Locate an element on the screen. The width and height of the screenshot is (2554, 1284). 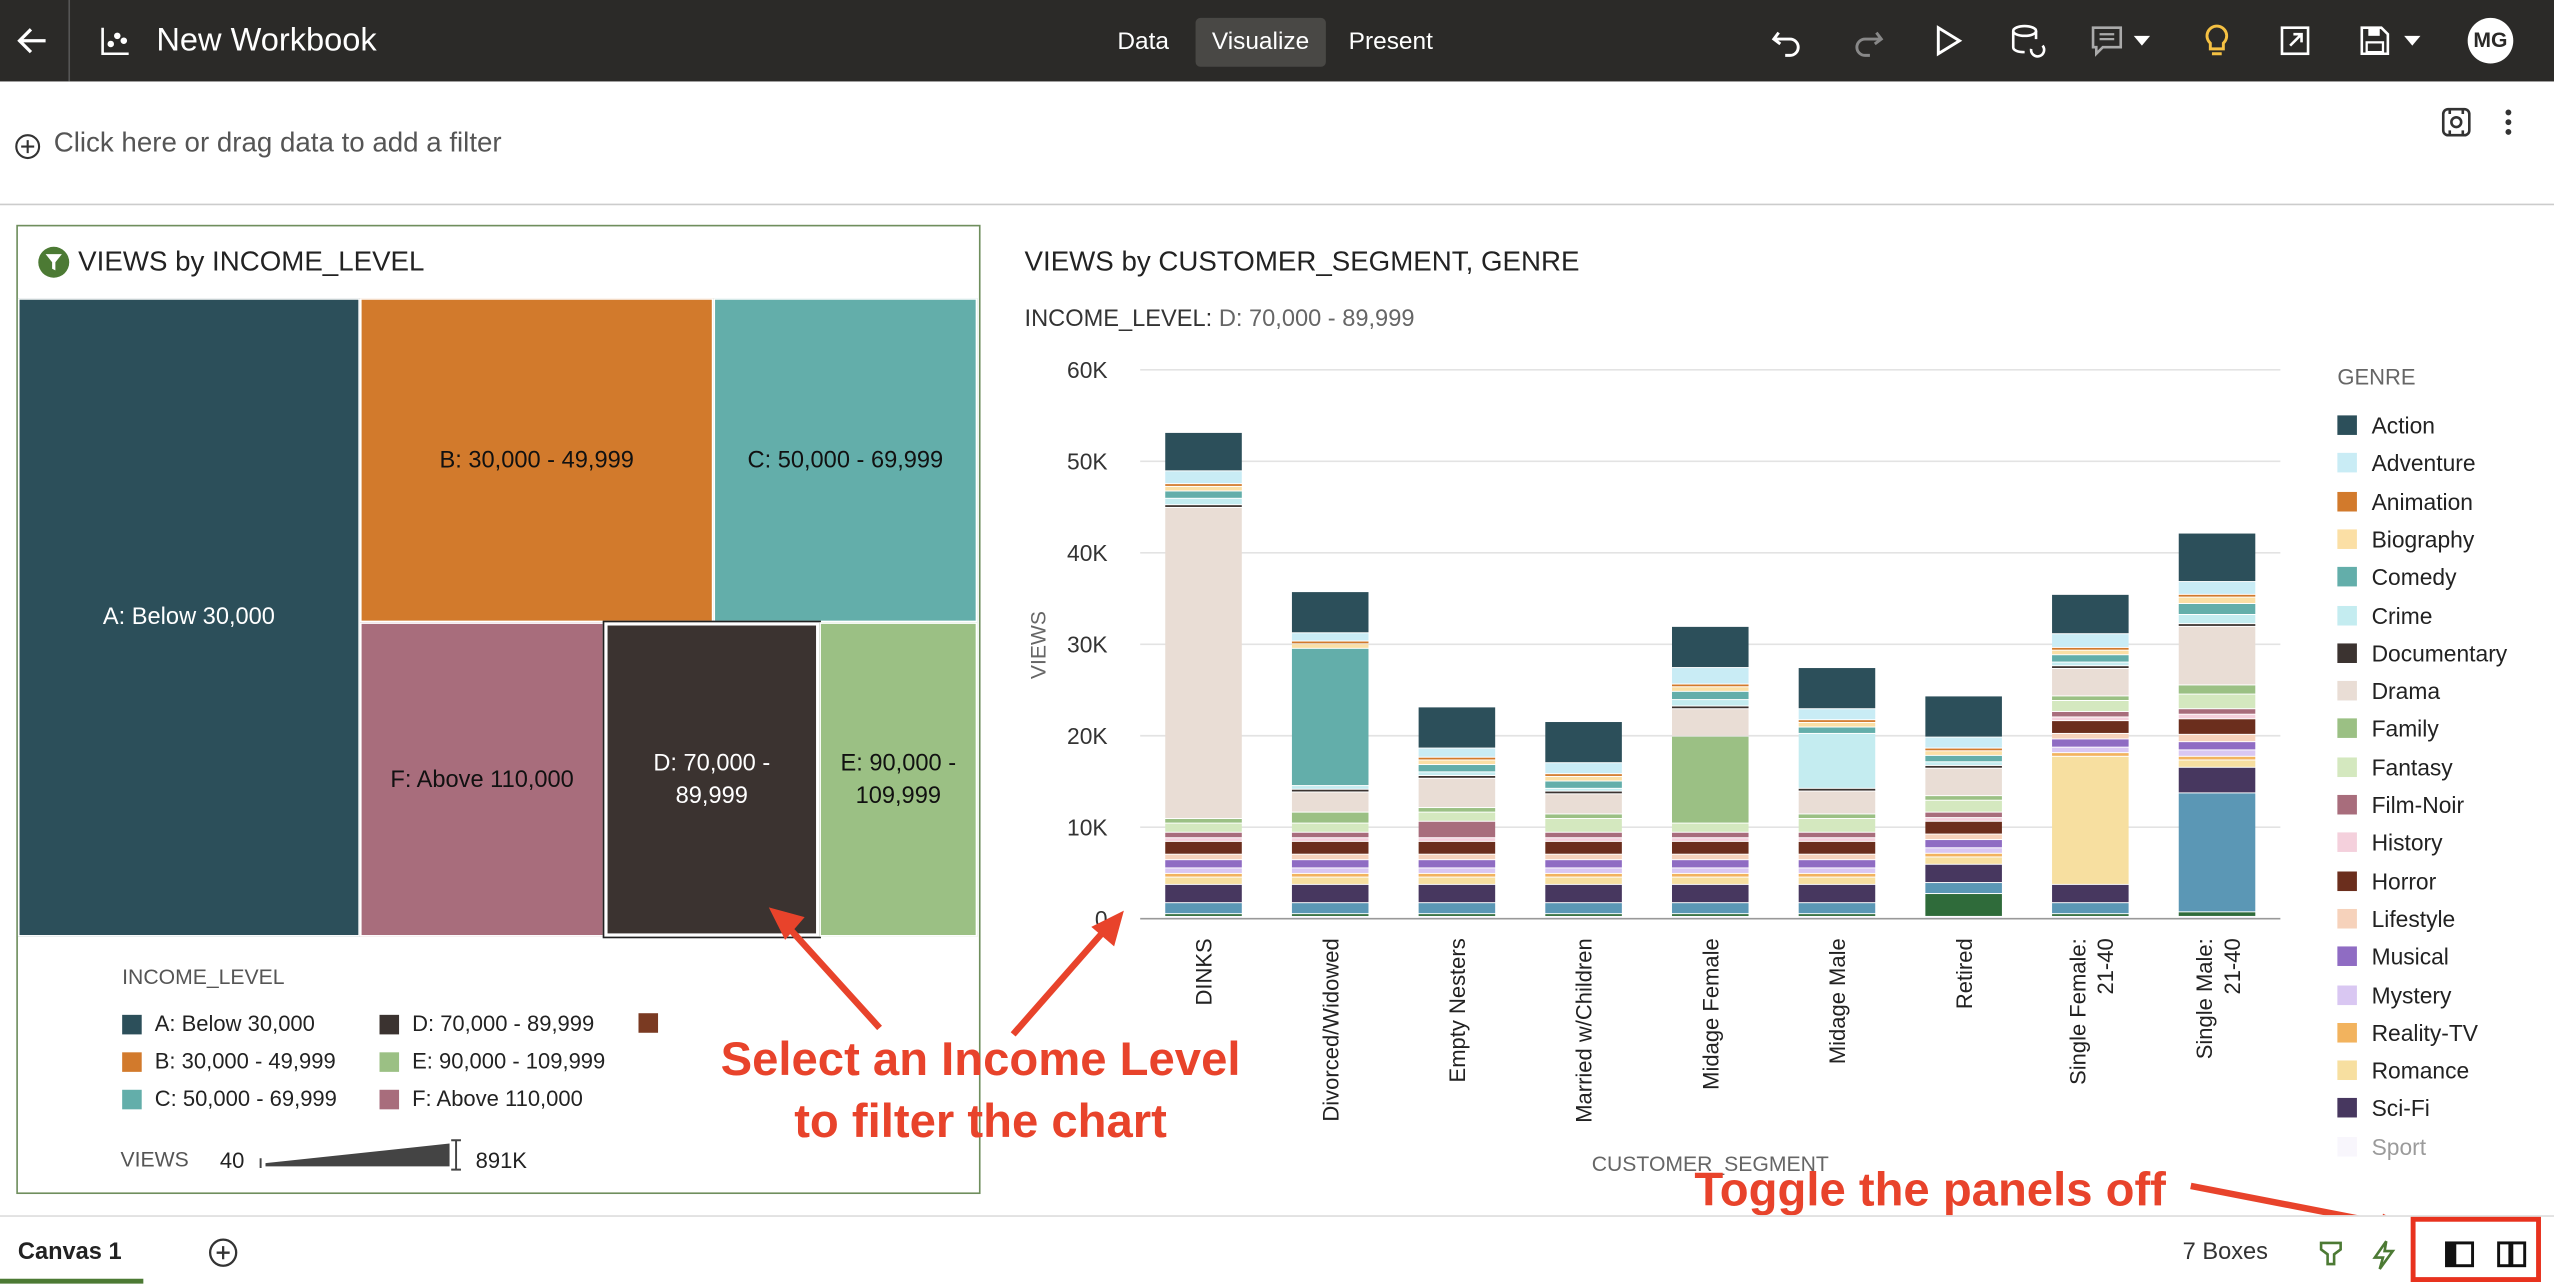
save-icon is located at coordinates (2391, 41).